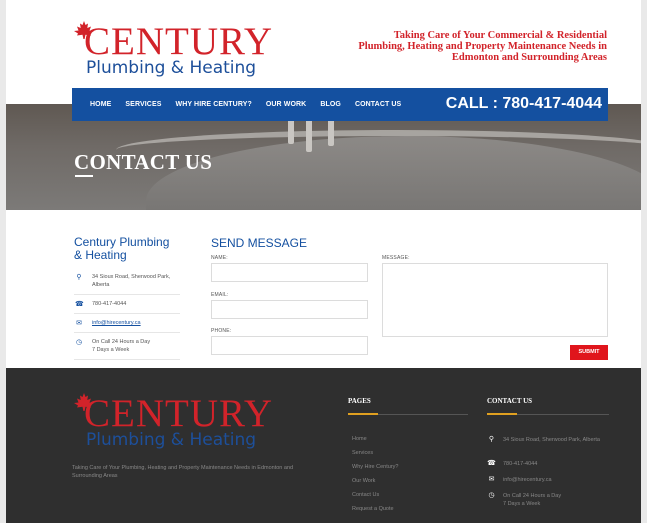 The image size is (647, 523). Describe the element at coordinates (362, 453) in the screenshot. I see `footer-link-services: Services` at that location.